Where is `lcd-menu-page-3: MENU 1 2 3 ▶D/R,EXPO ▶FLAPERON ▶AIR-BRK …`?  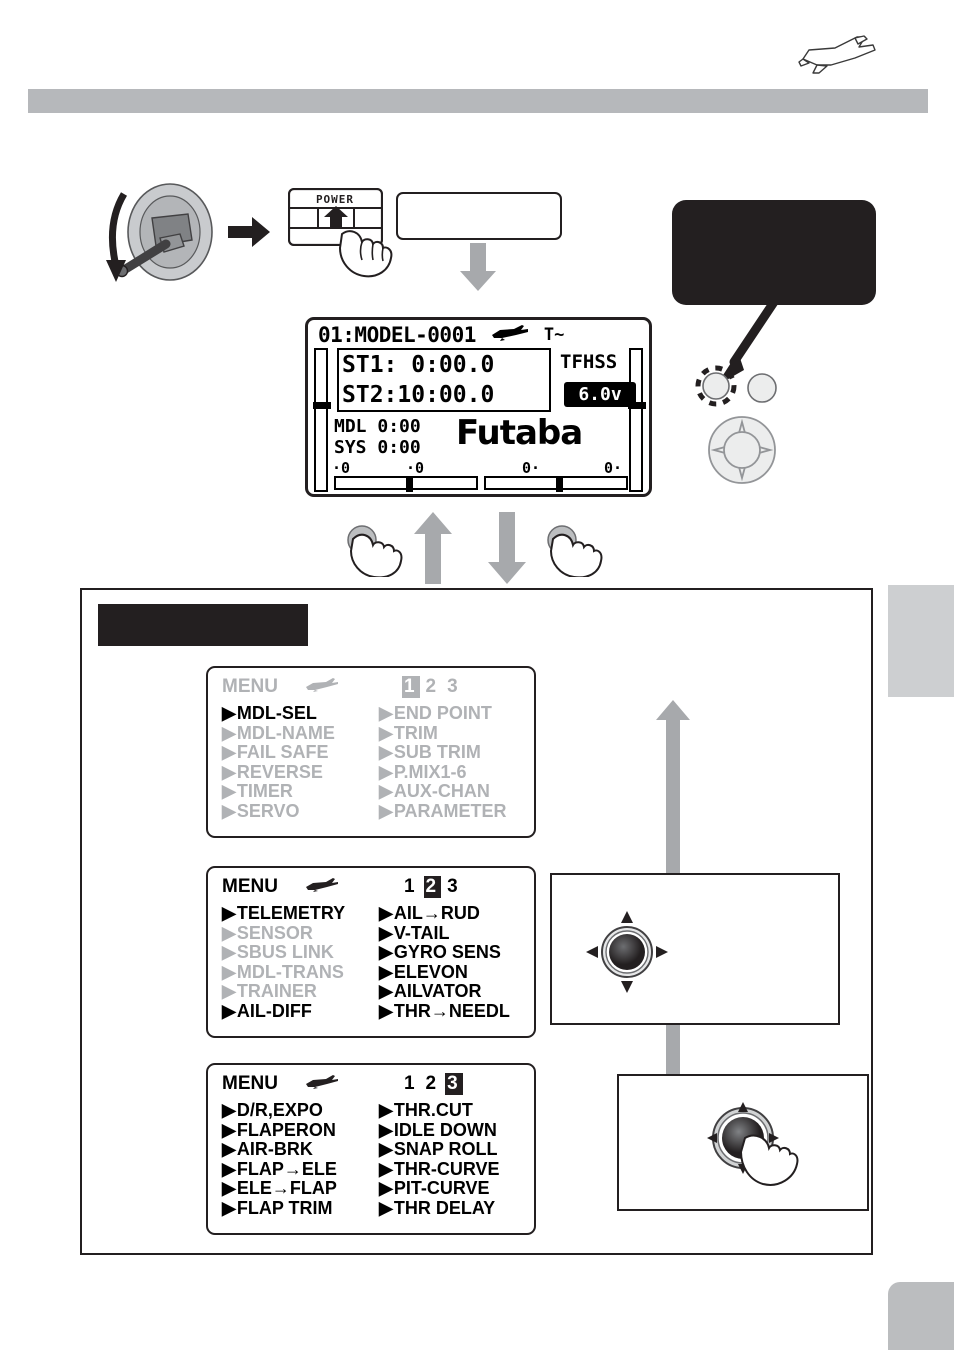 lcd-menu-page-3: MENU 1 2 3 ▶D/R,EXPO ▶FLAPERON ▶AIR-BRK … is located at coordinates (371, 1149).